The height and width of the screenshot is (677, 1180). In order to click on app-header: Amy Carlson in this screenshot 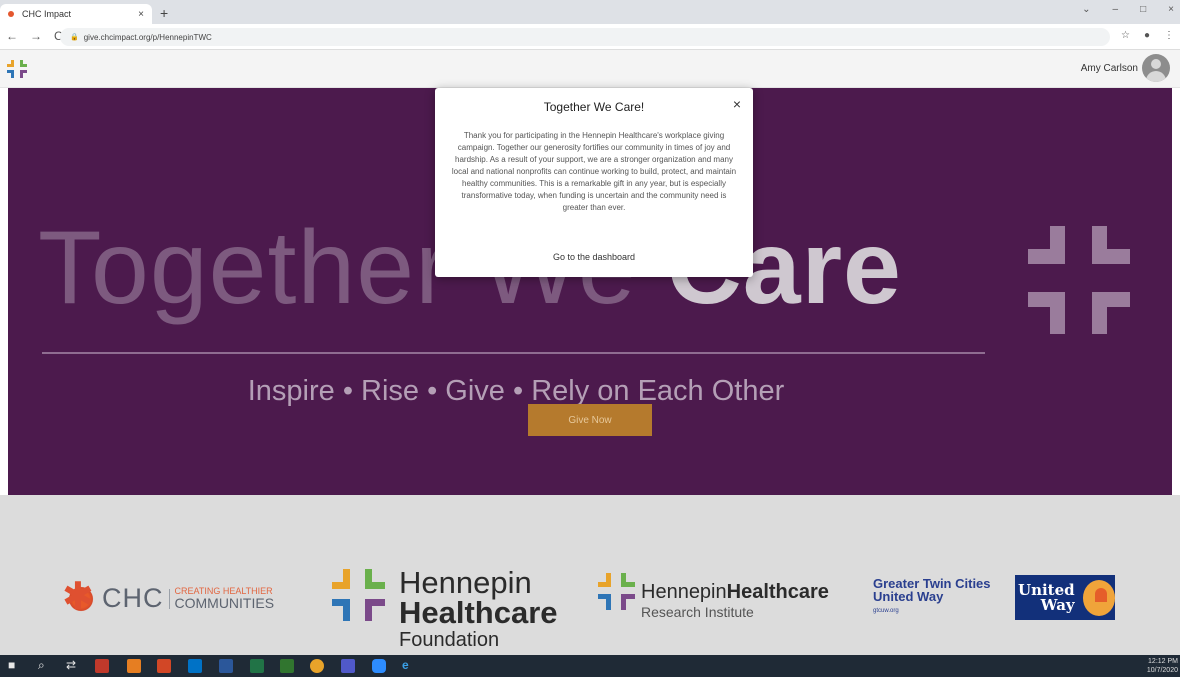, I will do `click(590, 69)`.